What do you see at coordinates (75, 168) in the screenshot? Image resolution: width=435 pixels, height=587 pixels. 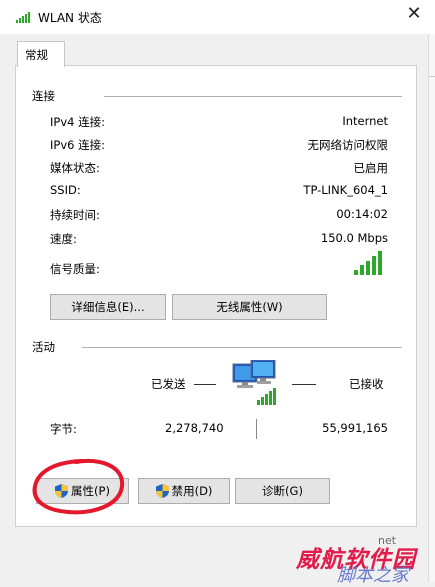 I see `media-state-label: 媒体状态:` at bounding box center [75, 168].